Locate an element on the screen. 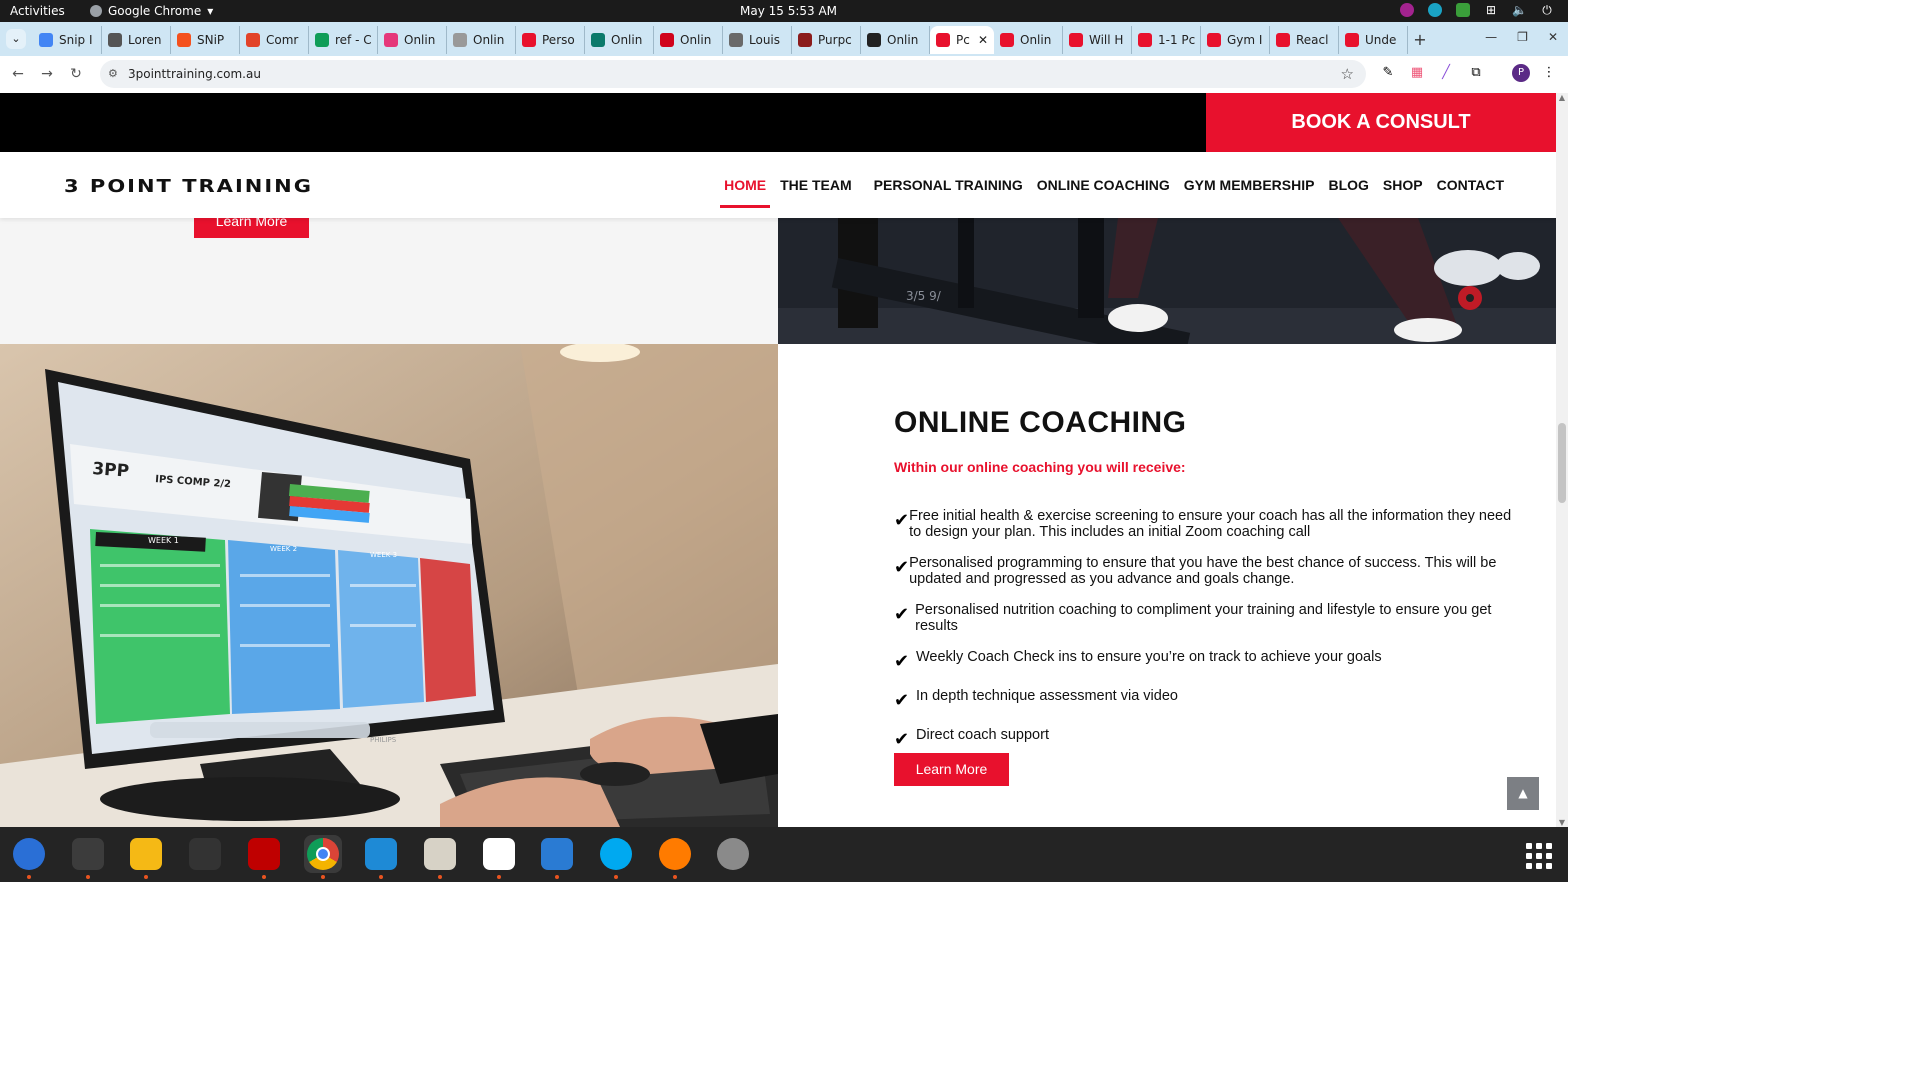 The image size is (1920, 1080). browser-tab: 1-1 Pc is located at coordinates (1166, 40).